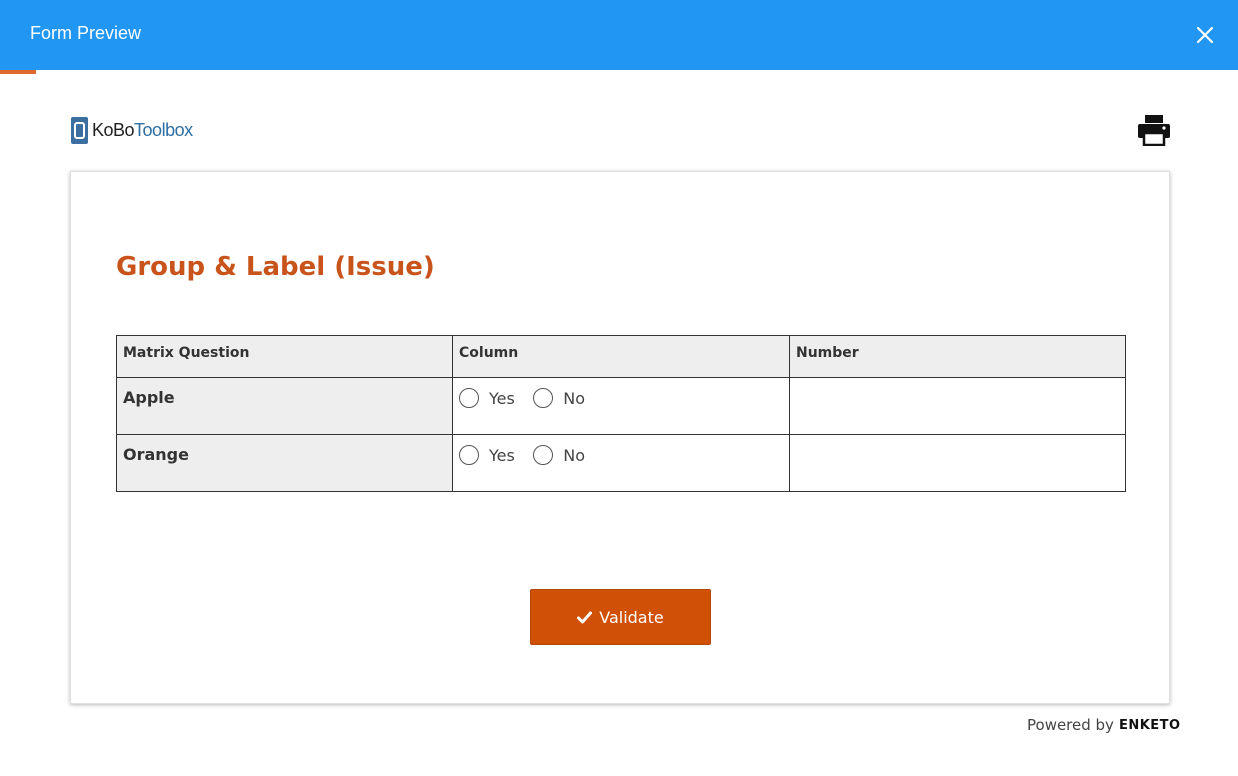  What do you see at coordinates (957, 356) in the screenshot?
I see `header-number: Number` at bounding box center [957, 356].